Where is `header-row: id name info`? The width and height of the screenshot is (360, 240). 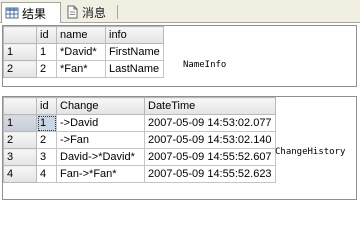
header-row: id name info is located at coordinates (83, 35).